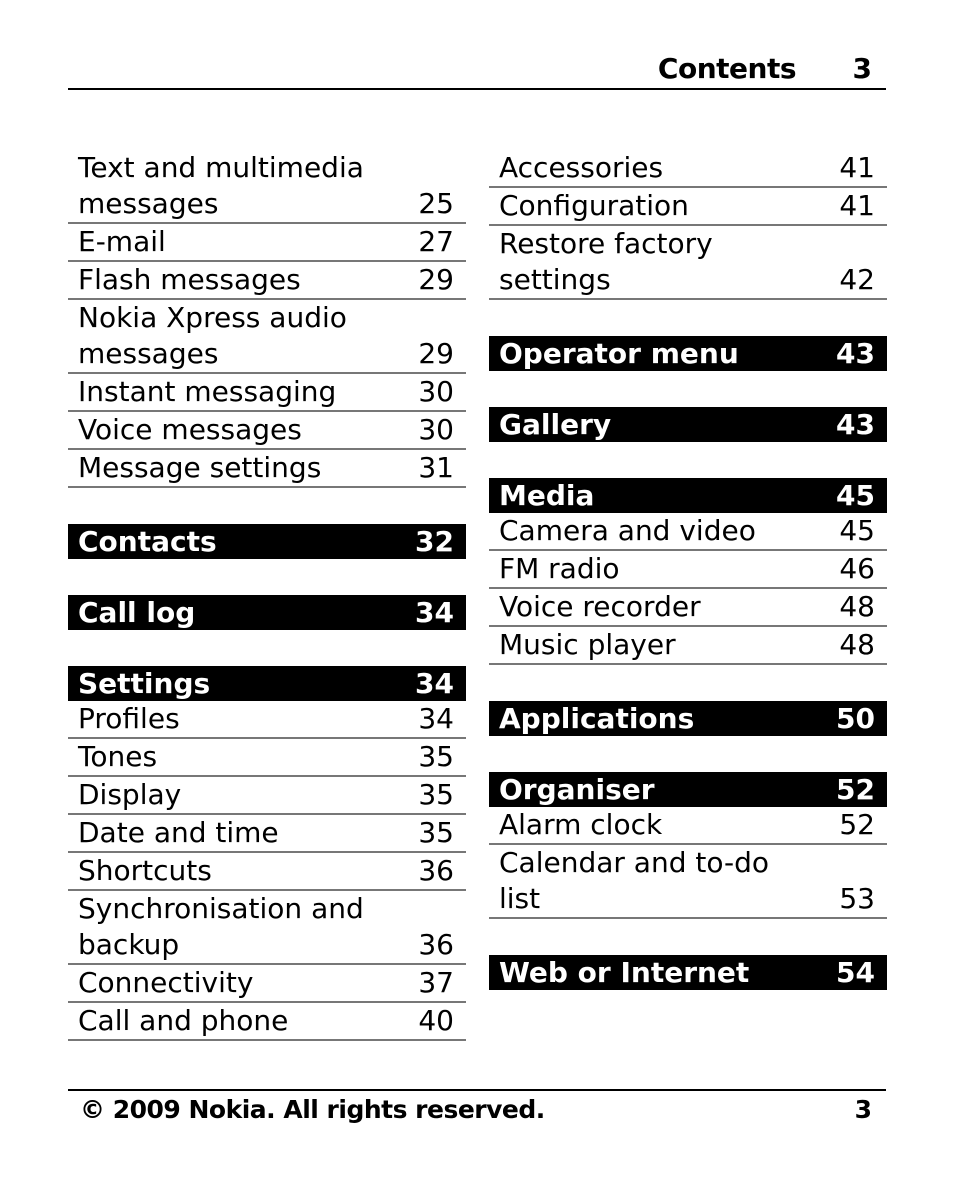 The image size is (954, 1180). I want to click on toc-page-number: 32, so click(434, 541).